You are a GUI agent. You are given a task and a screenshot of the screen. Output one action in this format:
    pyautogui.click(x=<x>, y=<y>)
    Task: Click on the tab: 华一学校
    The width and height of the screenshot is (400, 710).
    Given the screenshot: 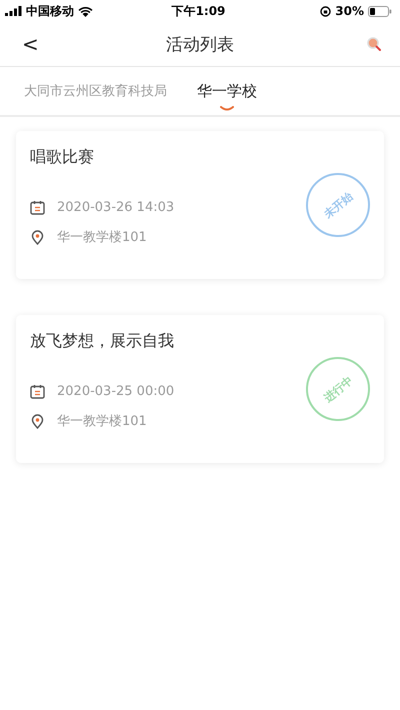 What is the action you would take?
    pyautogui.click(x=227, y=91)
    